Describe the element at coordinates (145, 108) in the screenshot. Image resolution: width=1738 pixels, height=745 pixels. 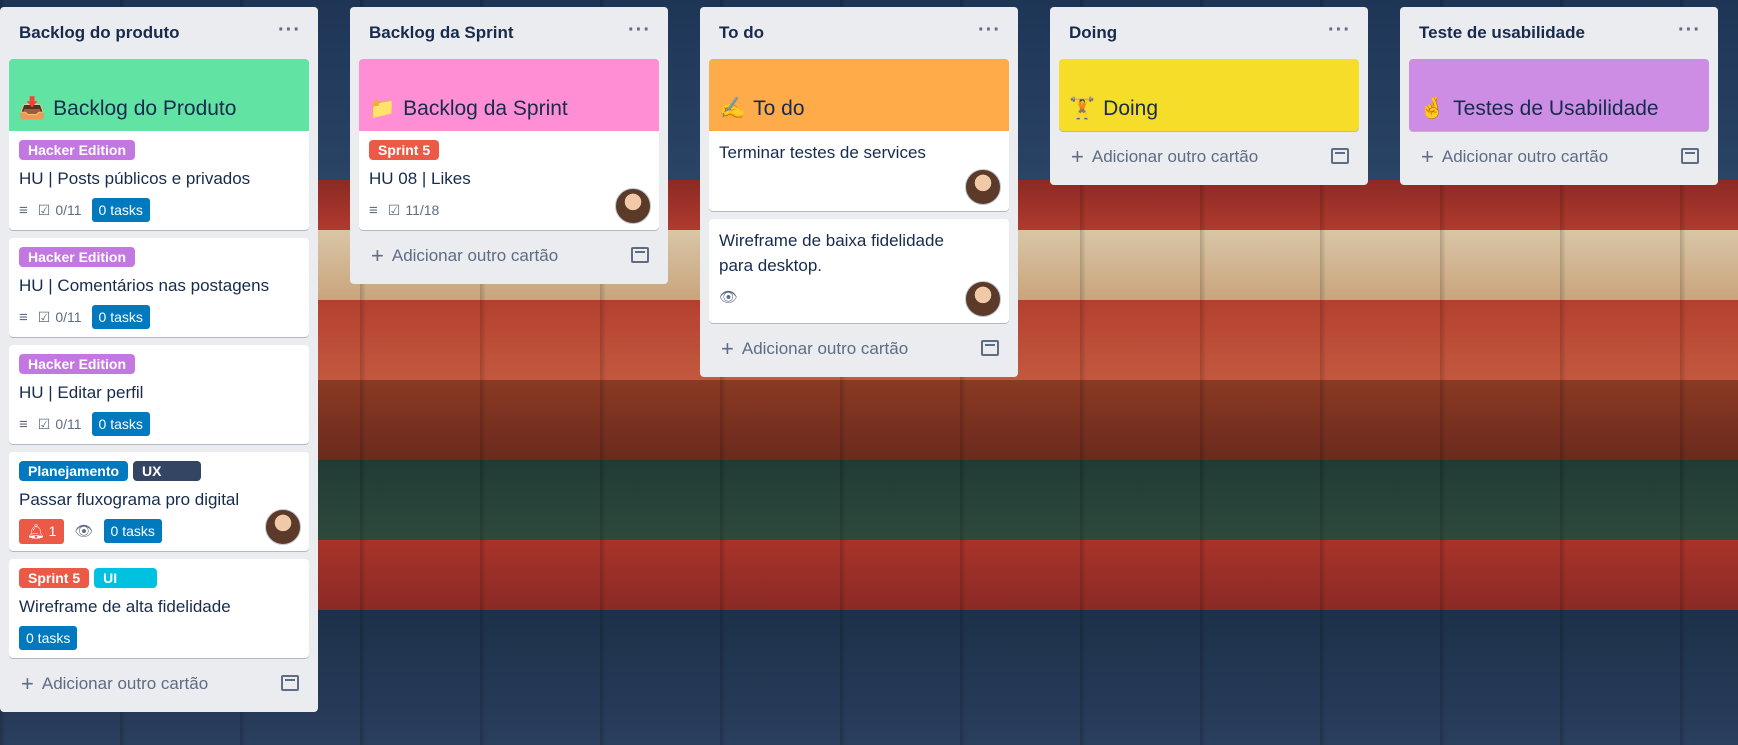
I see `cover-card-title: Backlog do Produto` at that location.